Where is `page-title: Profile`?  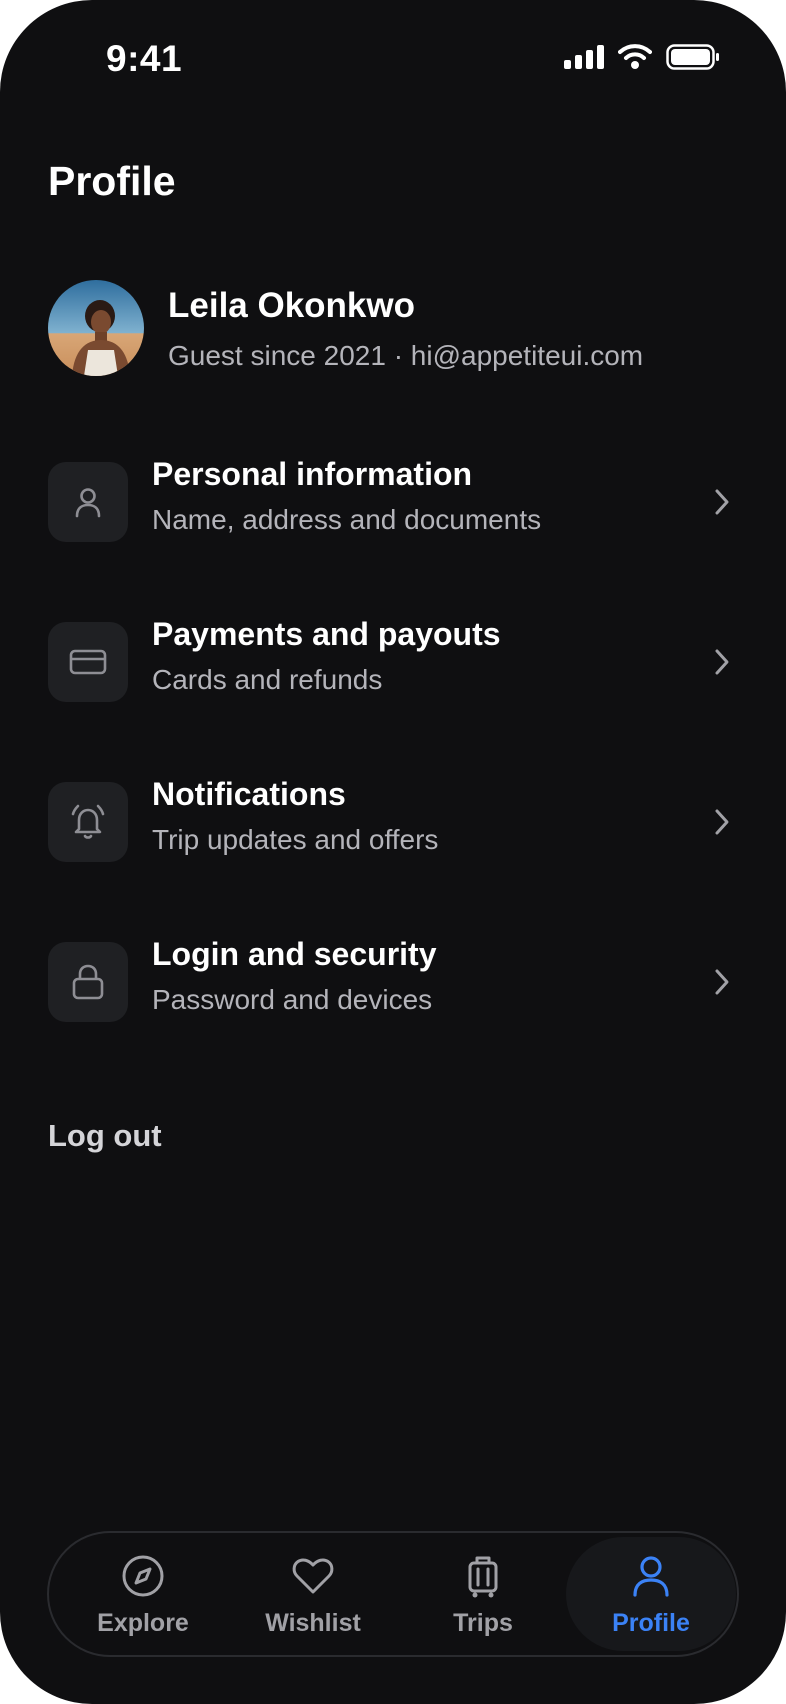
page-title: Profile is located at coordinates (112, 181).